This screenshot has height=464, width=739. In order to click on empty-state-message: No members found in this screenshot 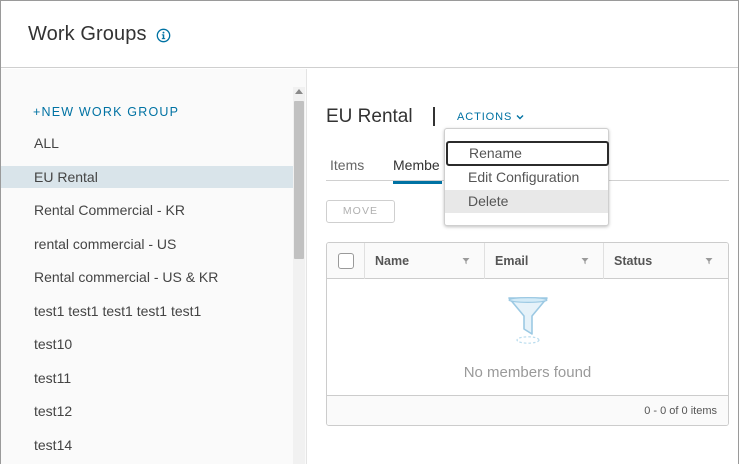, I will do `click(527, 372)`.